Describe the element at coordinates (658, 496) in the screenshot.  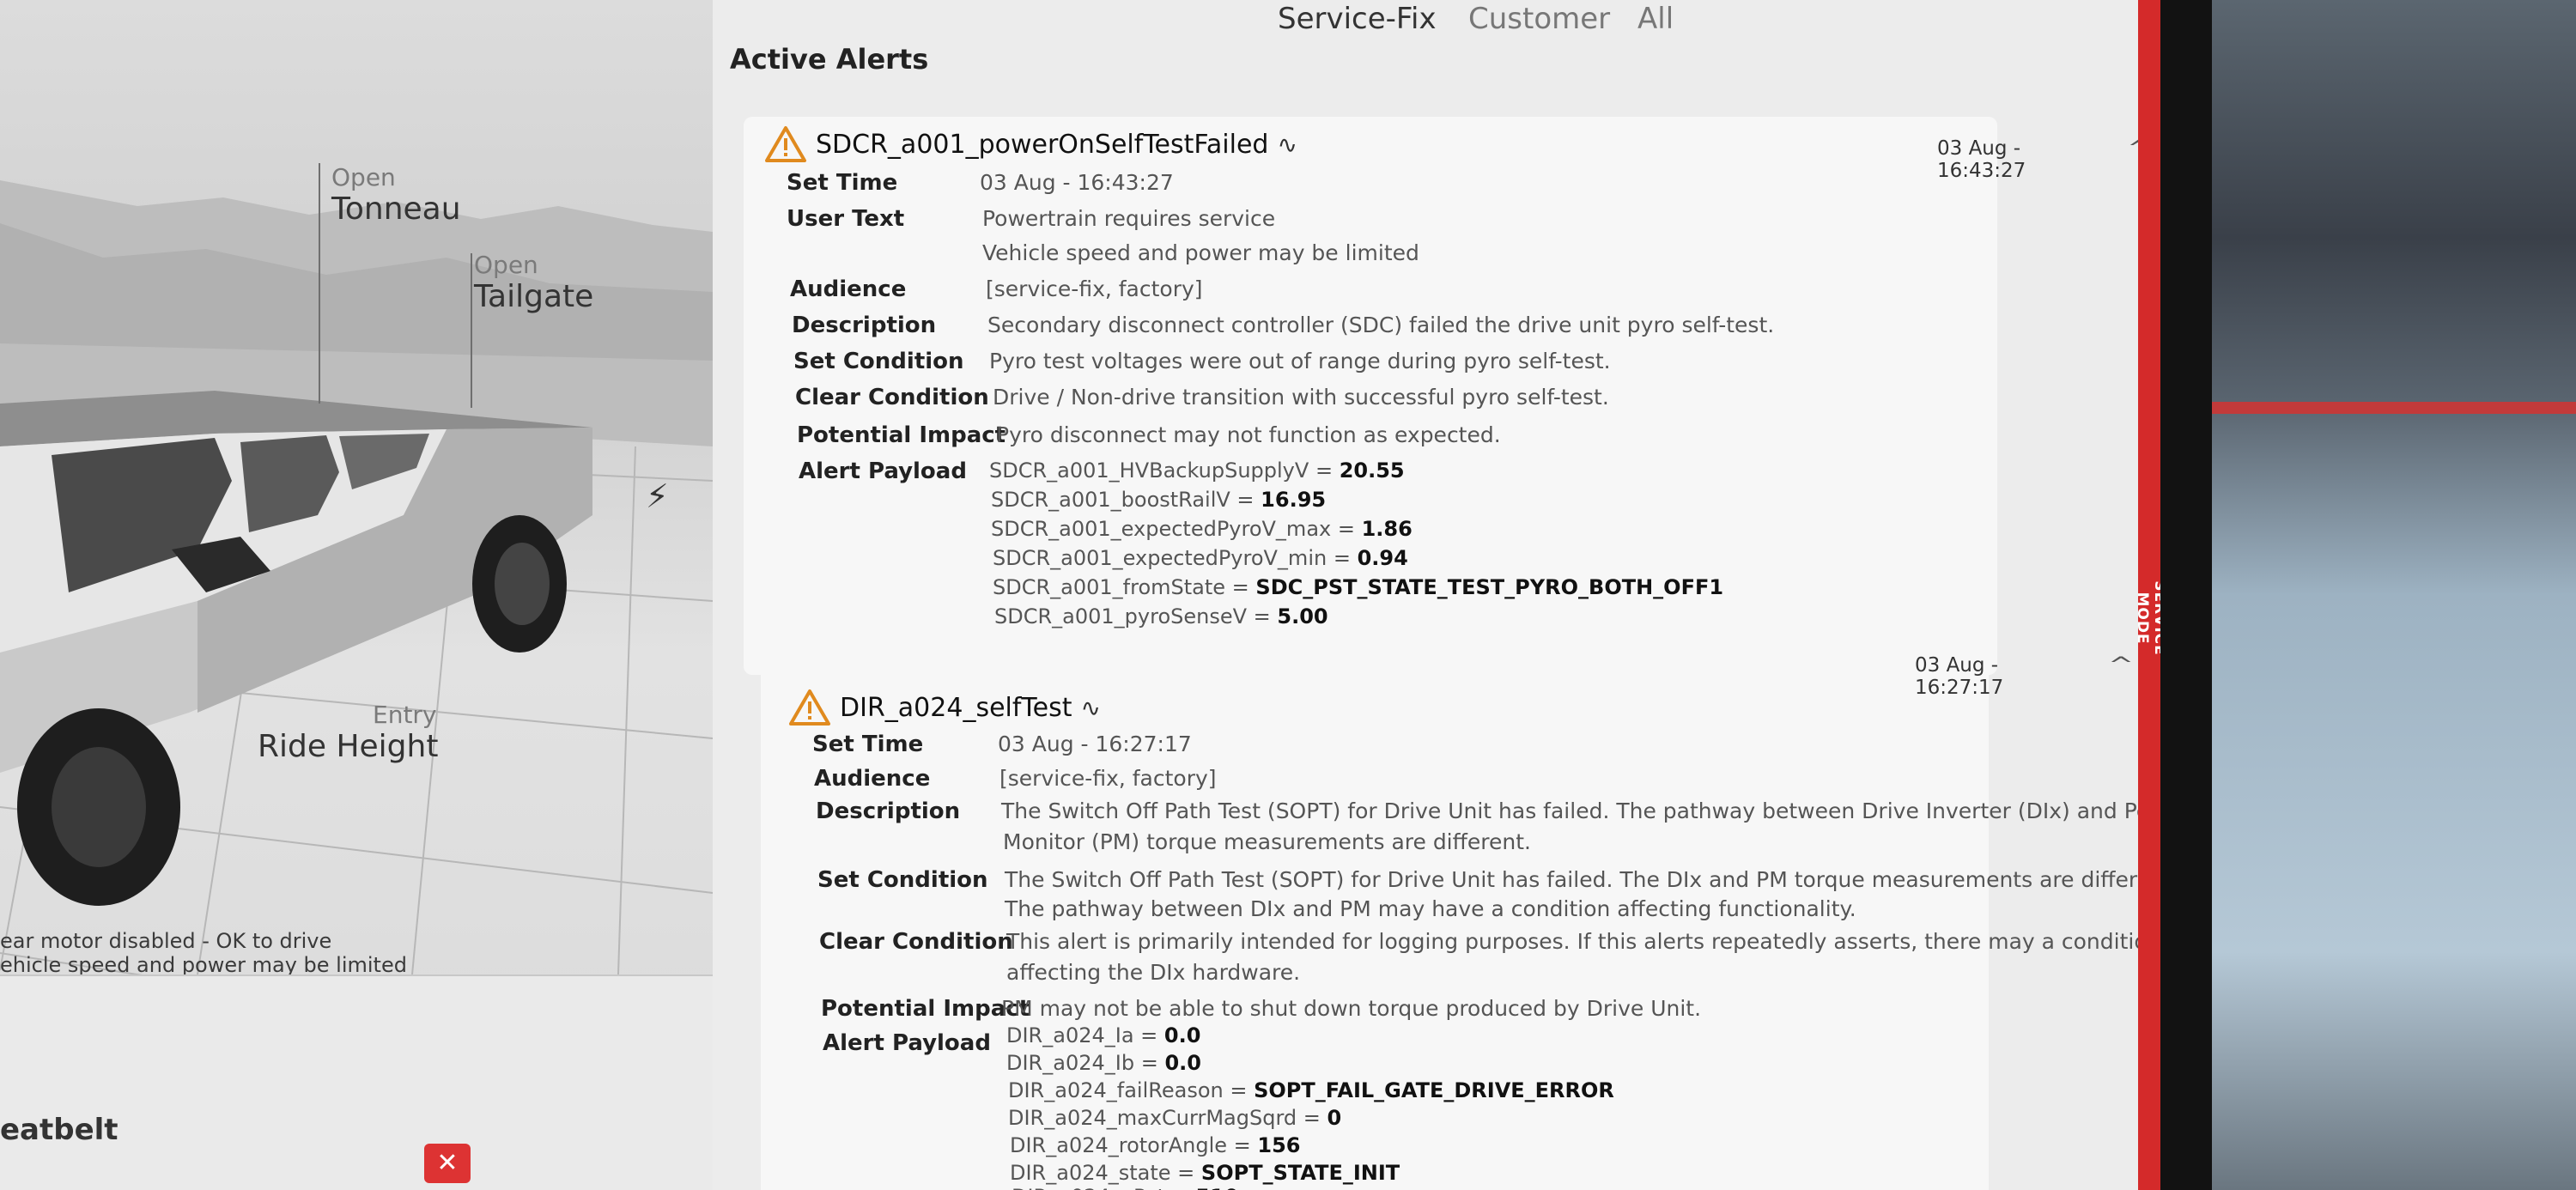
I see `charge-bolt-icon: ⚡` at that location.